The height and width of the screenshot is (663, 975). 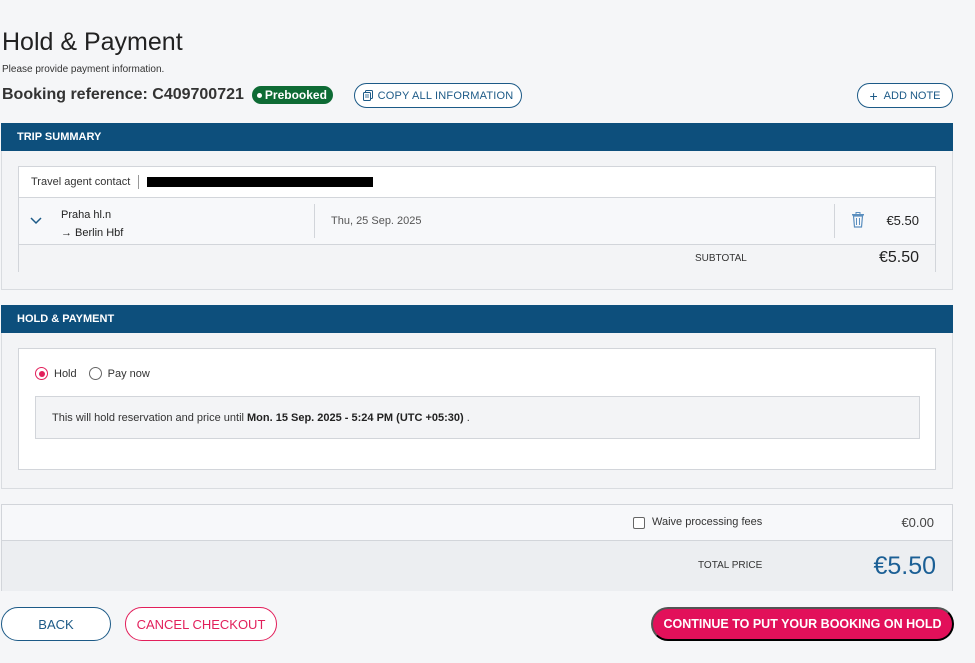 I want to click on cancel-checkout-button: CANCEL CHECKOUT, so click(x=201, y=624).